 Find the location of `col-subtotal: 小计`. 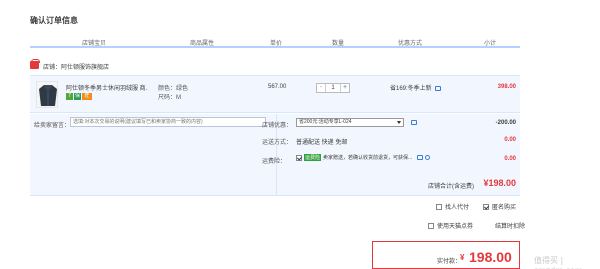

col-subtotal: 小计 is located at coordinates (490, 44).